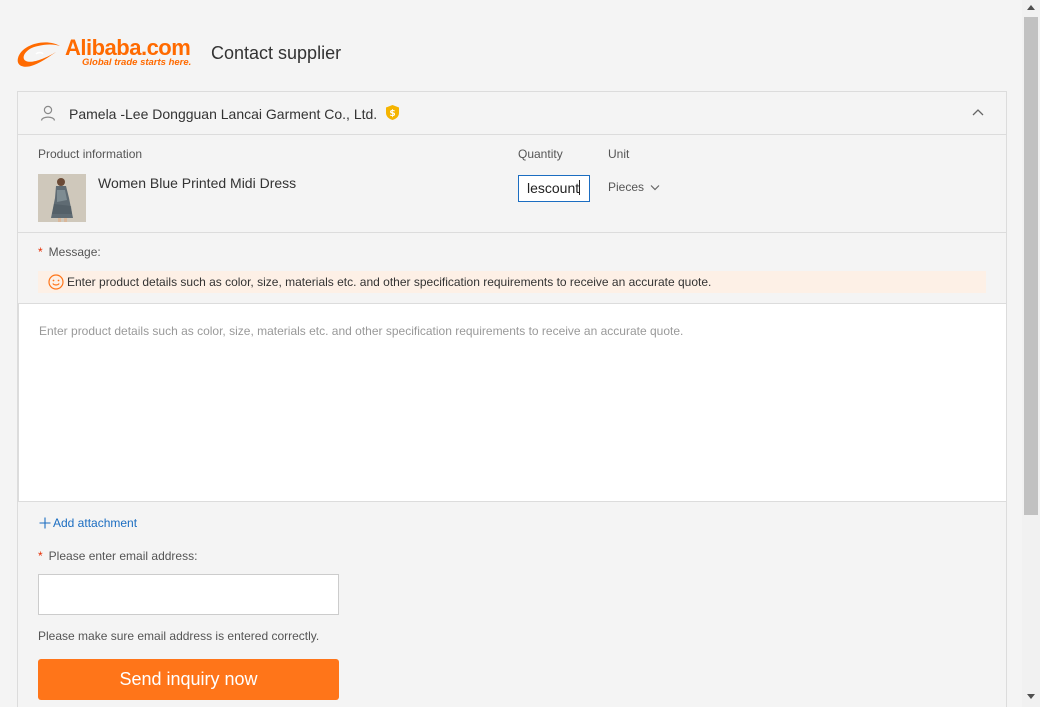  Describe the element at coordinates (137, 62) in the screenshot. I see `logo-tagline: Global trade starts here.` at that location.